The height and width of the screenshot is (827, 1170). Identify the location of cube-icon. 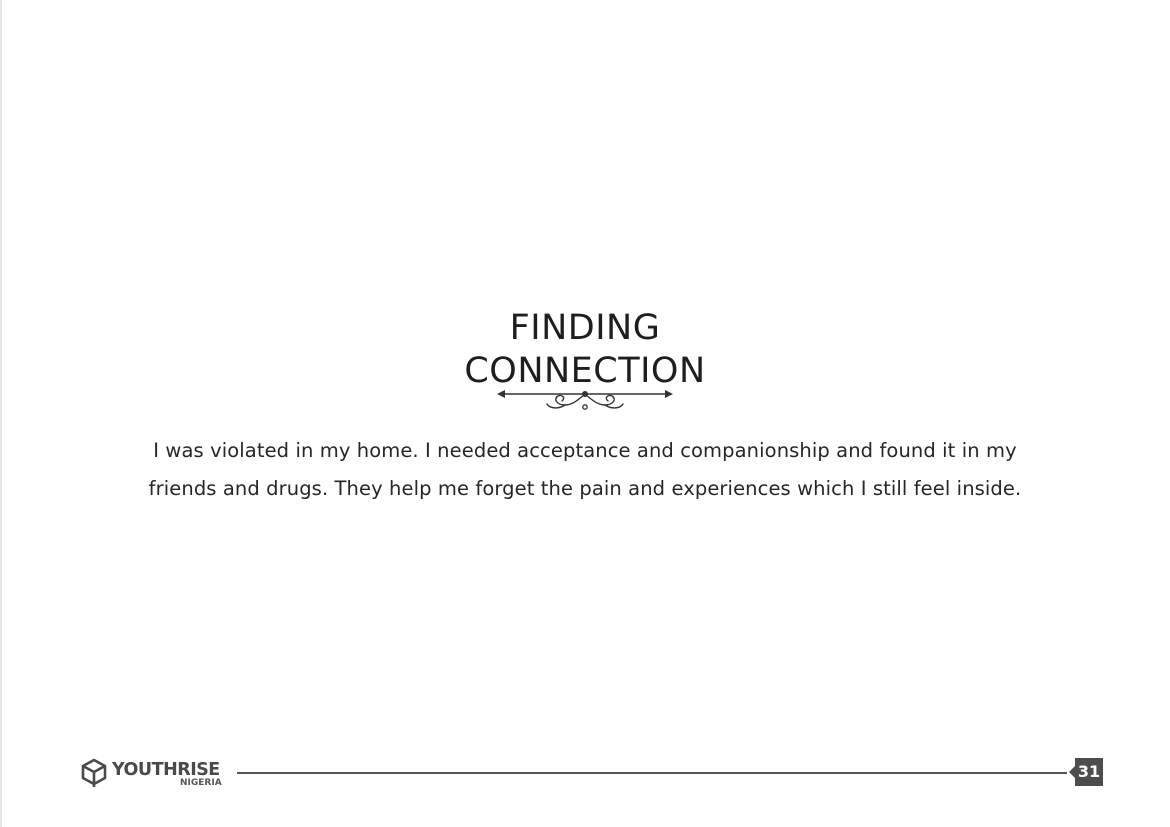
(94, 772).